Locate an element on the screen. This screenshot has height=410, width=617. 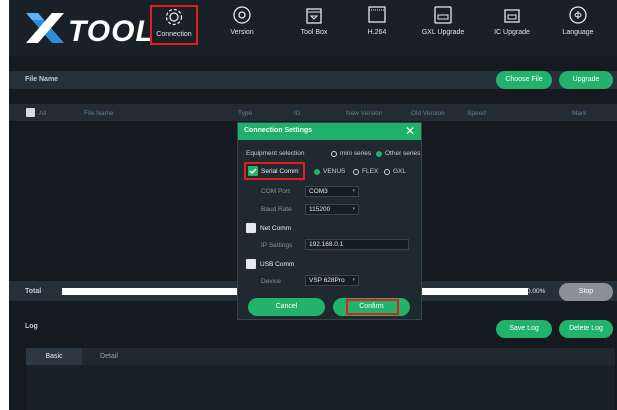
nav-language: Language is located at coordinates (578, 25).